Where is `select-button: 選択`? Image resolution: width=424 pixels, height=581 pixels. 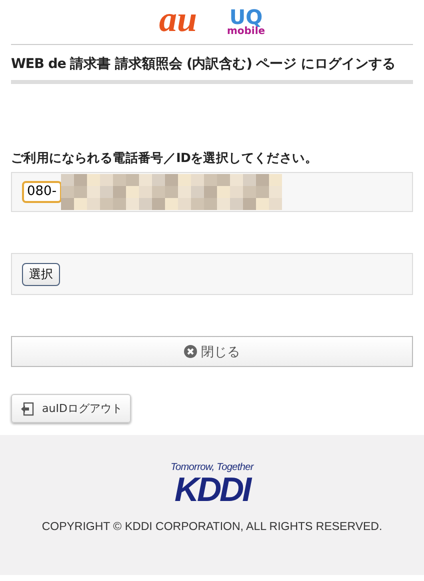
select-button: 選択 is located at coordinates (41, 274).